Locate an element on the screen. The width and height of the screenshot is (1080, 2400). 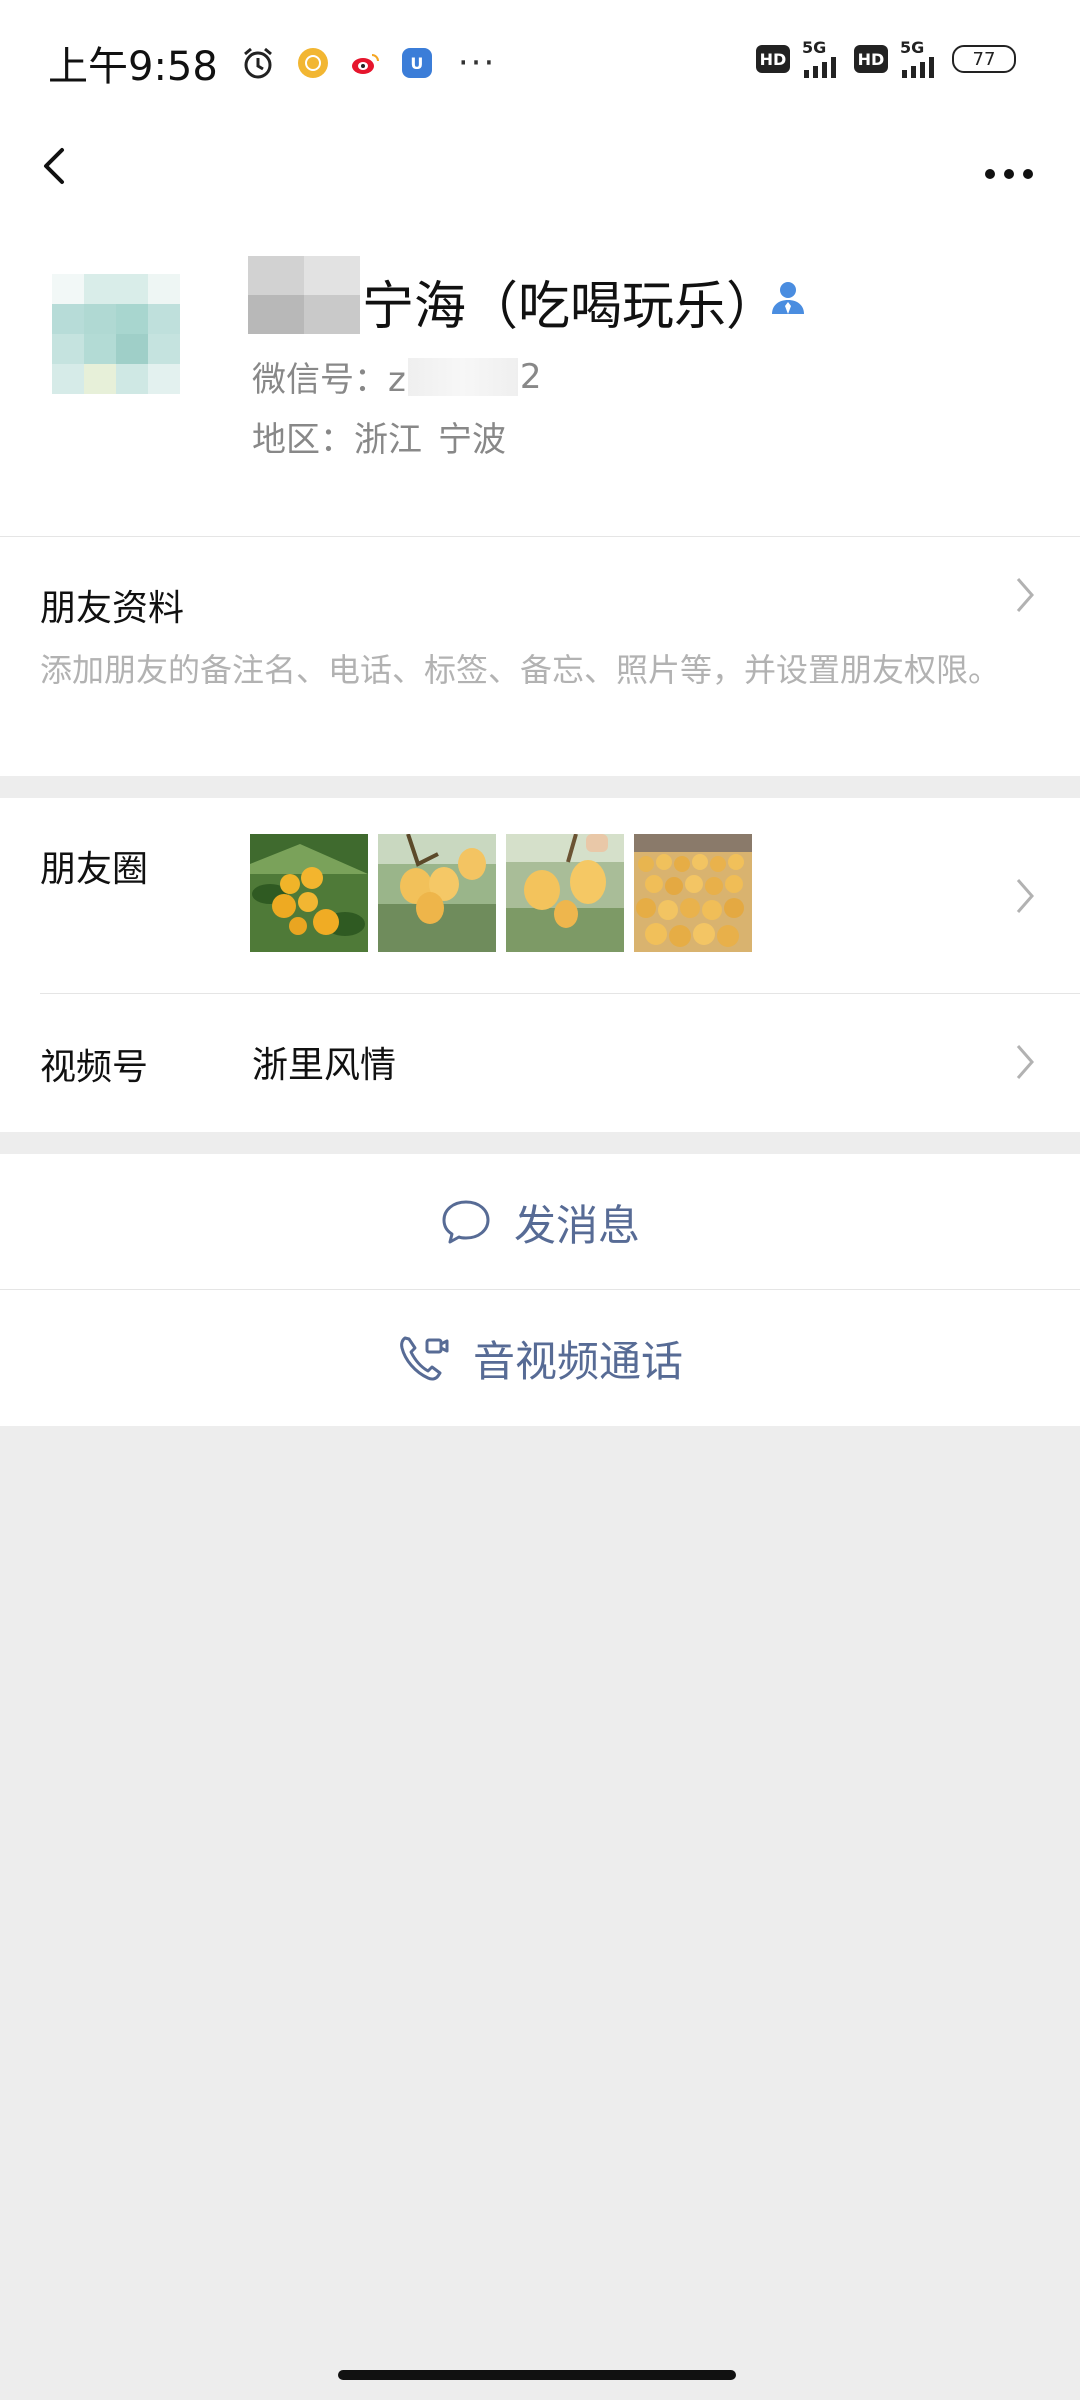
moments-photo-loquat-hand is located at coordinates (565, 893).